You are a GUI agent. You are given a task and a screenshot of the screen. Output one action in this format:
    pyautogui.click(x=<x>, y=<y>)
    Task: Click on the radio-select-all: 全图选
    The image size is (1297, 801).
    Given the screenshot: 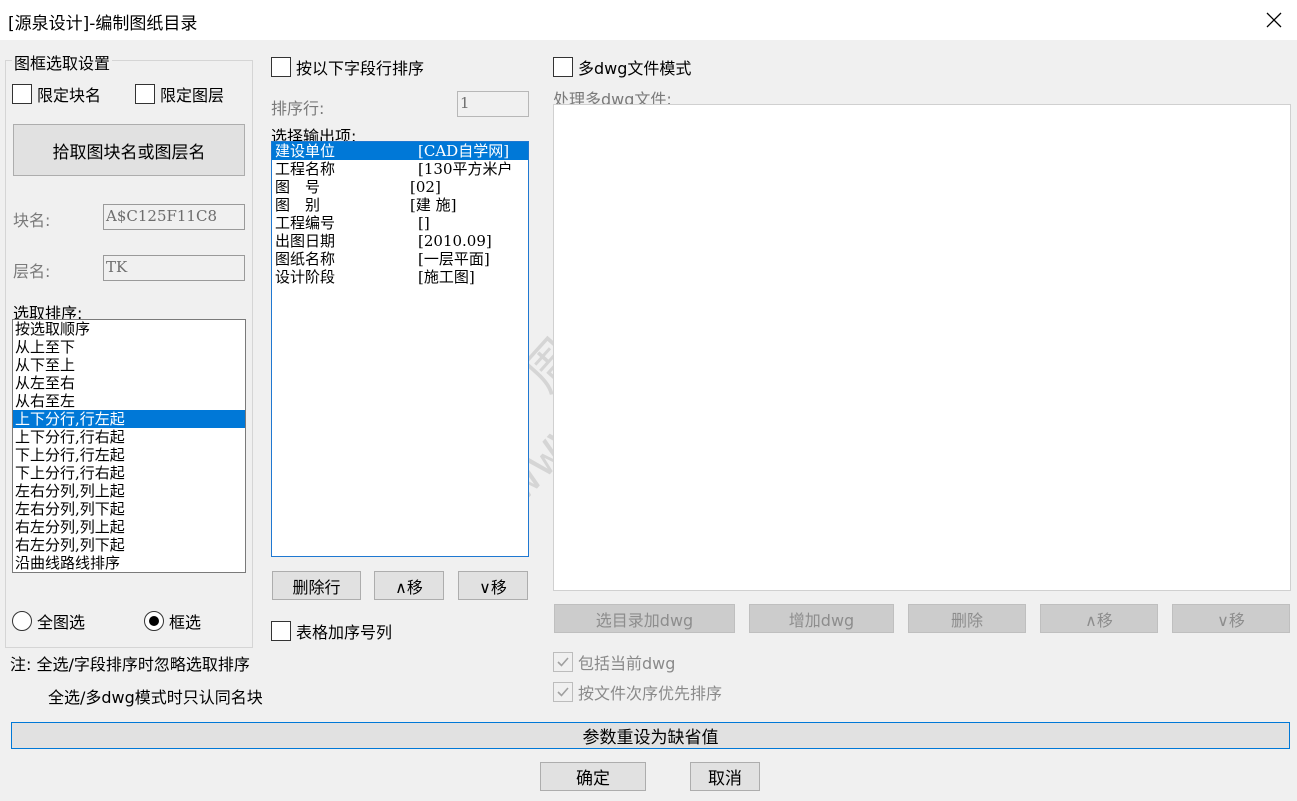 What is the action you would take?
    pyautogui.click(x=48, y=621)
    